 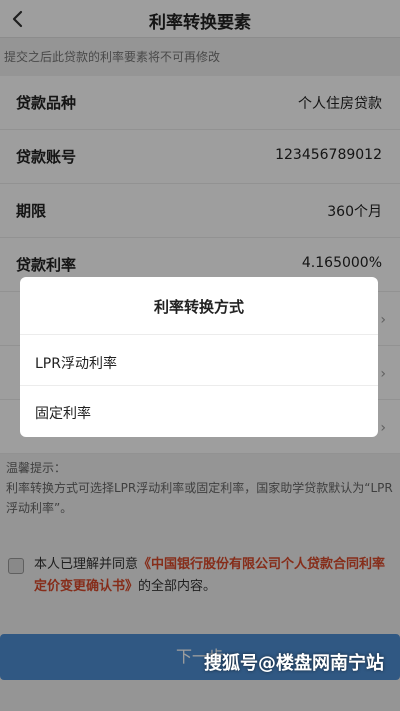 What do you see at coordinates (198, 307) in the screenshot?
I see `dialog-title: 利率转换方式` at bounding box center [198, 307].